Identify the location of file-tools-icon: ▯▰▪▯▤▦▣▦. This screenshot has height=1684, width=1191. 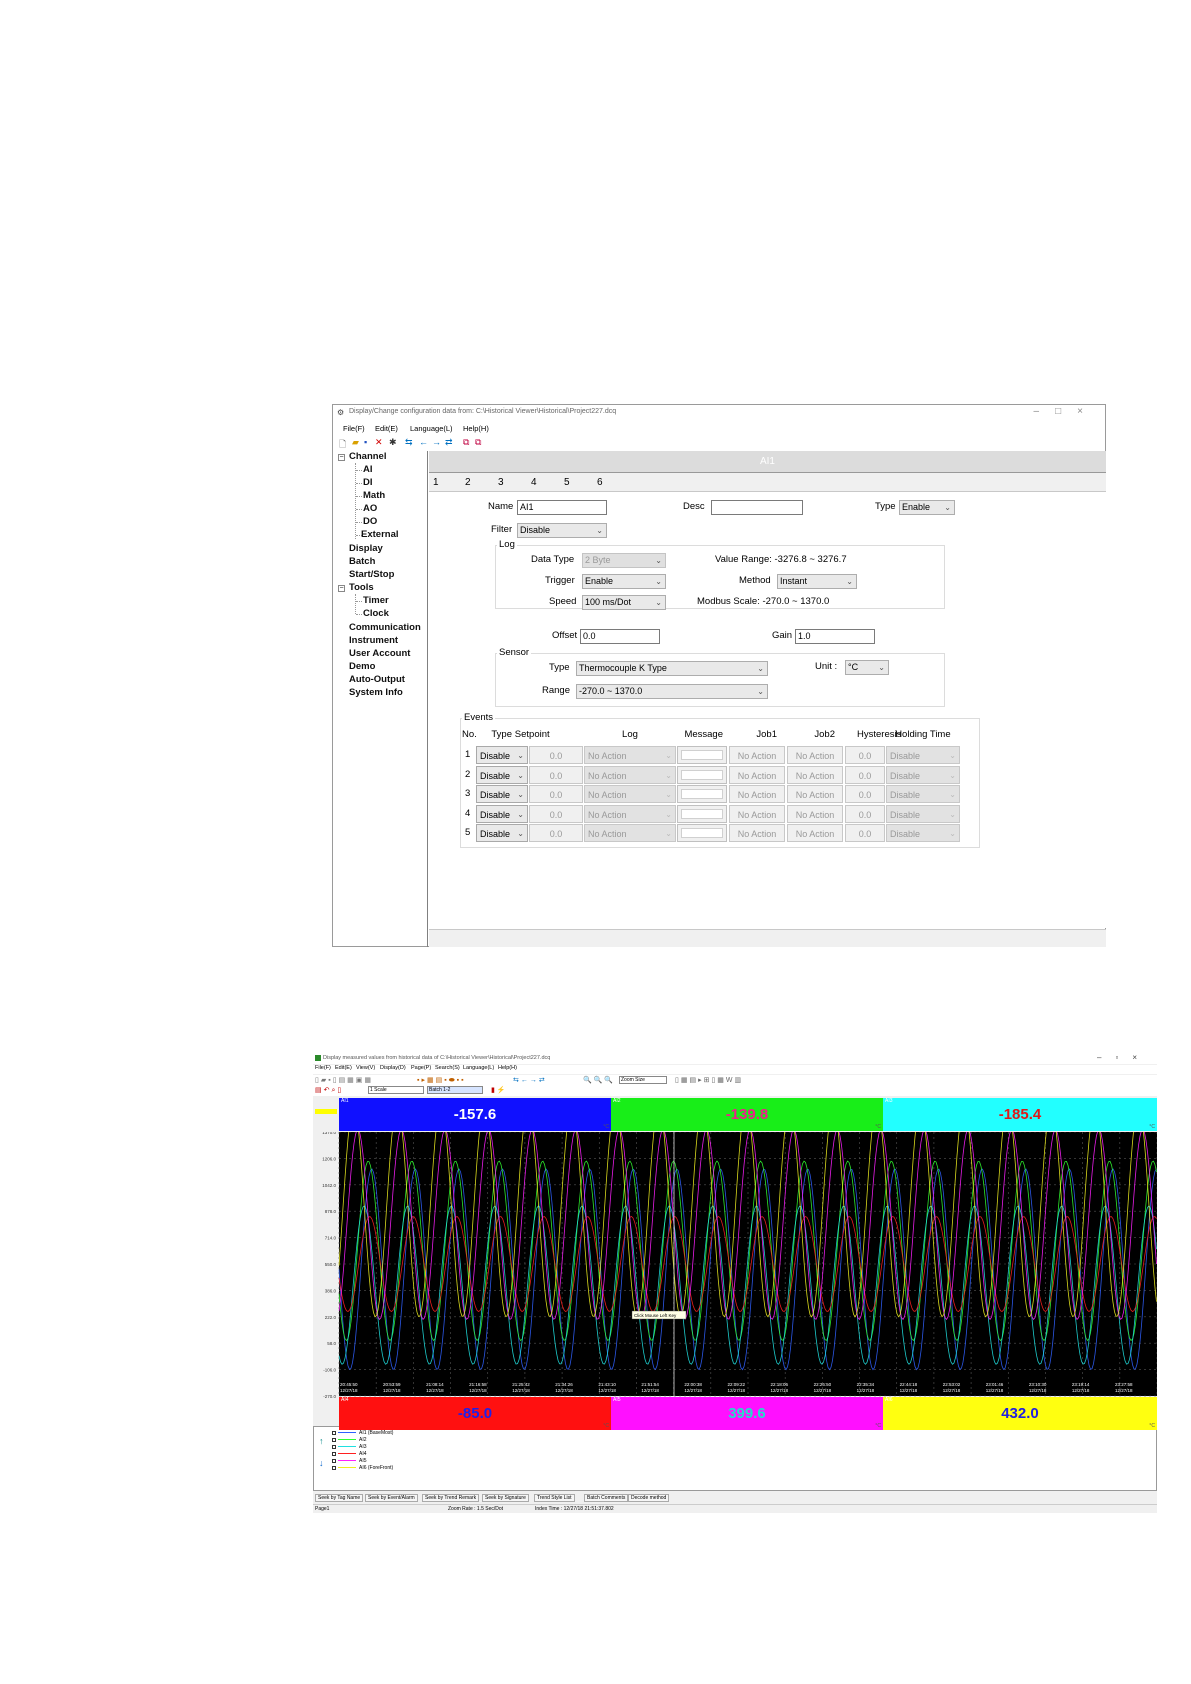
(344, 1080).